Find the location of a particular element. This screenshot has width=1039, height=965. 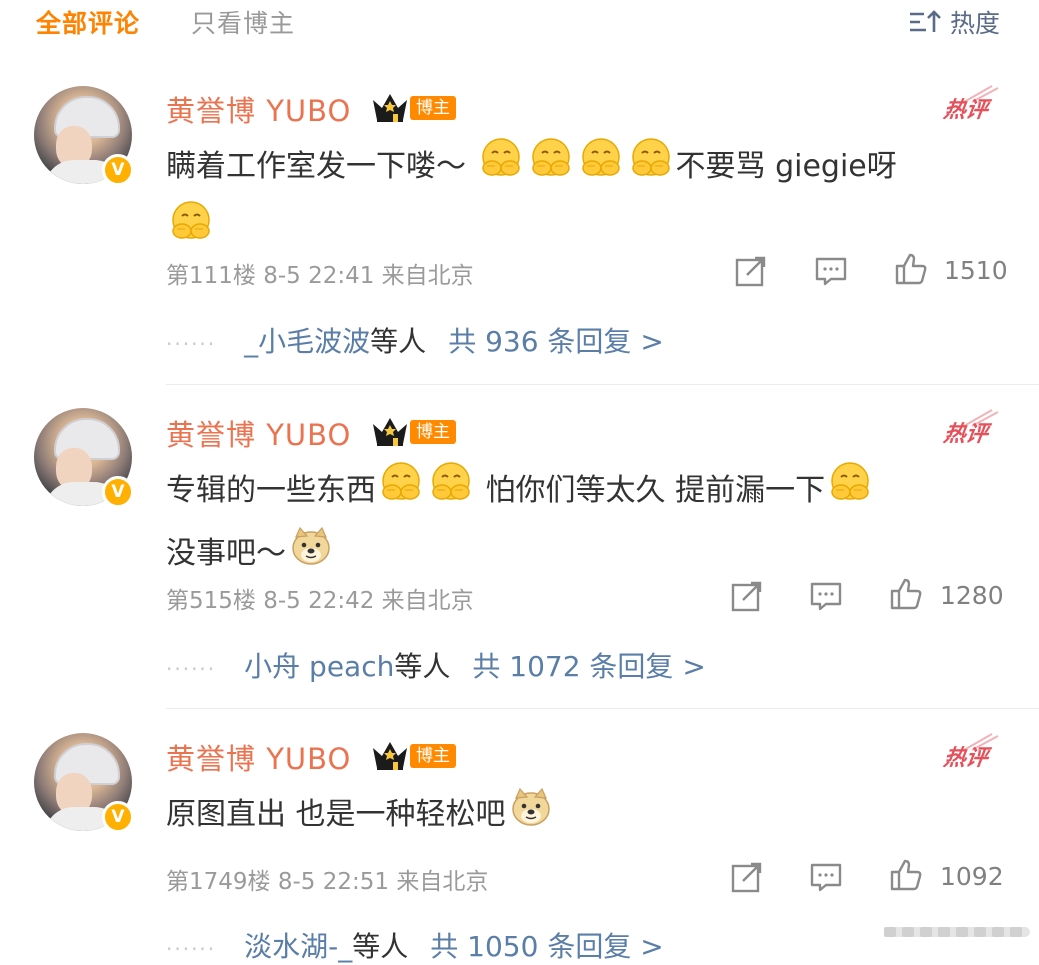

like-count: 1092 is located at coordinates (972, 876).